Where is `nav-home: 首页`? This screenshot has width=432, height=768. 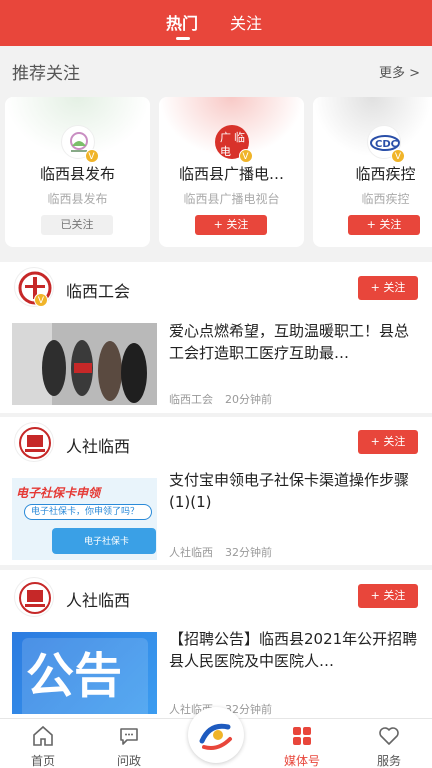 nav-home: 首页 is located at coordinates (43, 743).